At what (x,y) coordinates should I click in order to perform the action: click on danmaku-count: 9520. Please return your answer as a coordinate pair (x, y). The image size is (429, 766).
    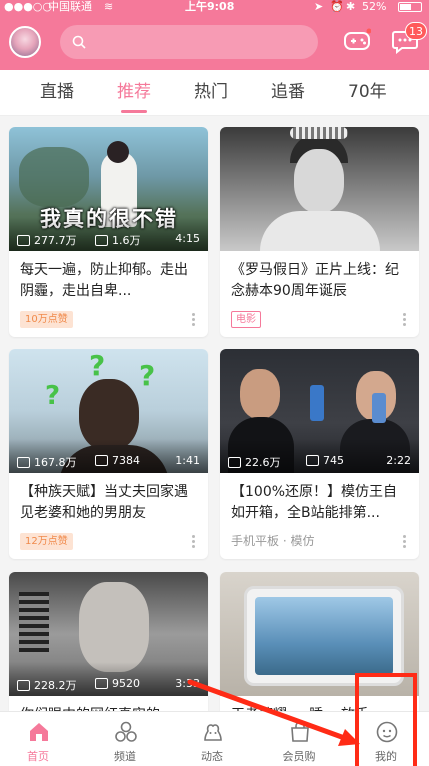
    Looking at the image, I should click on (126, 683).